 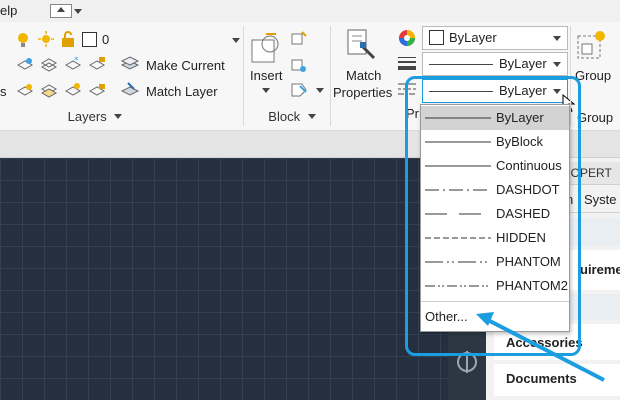 I want to click on match-layer-icon, so click(x=130, y=90).